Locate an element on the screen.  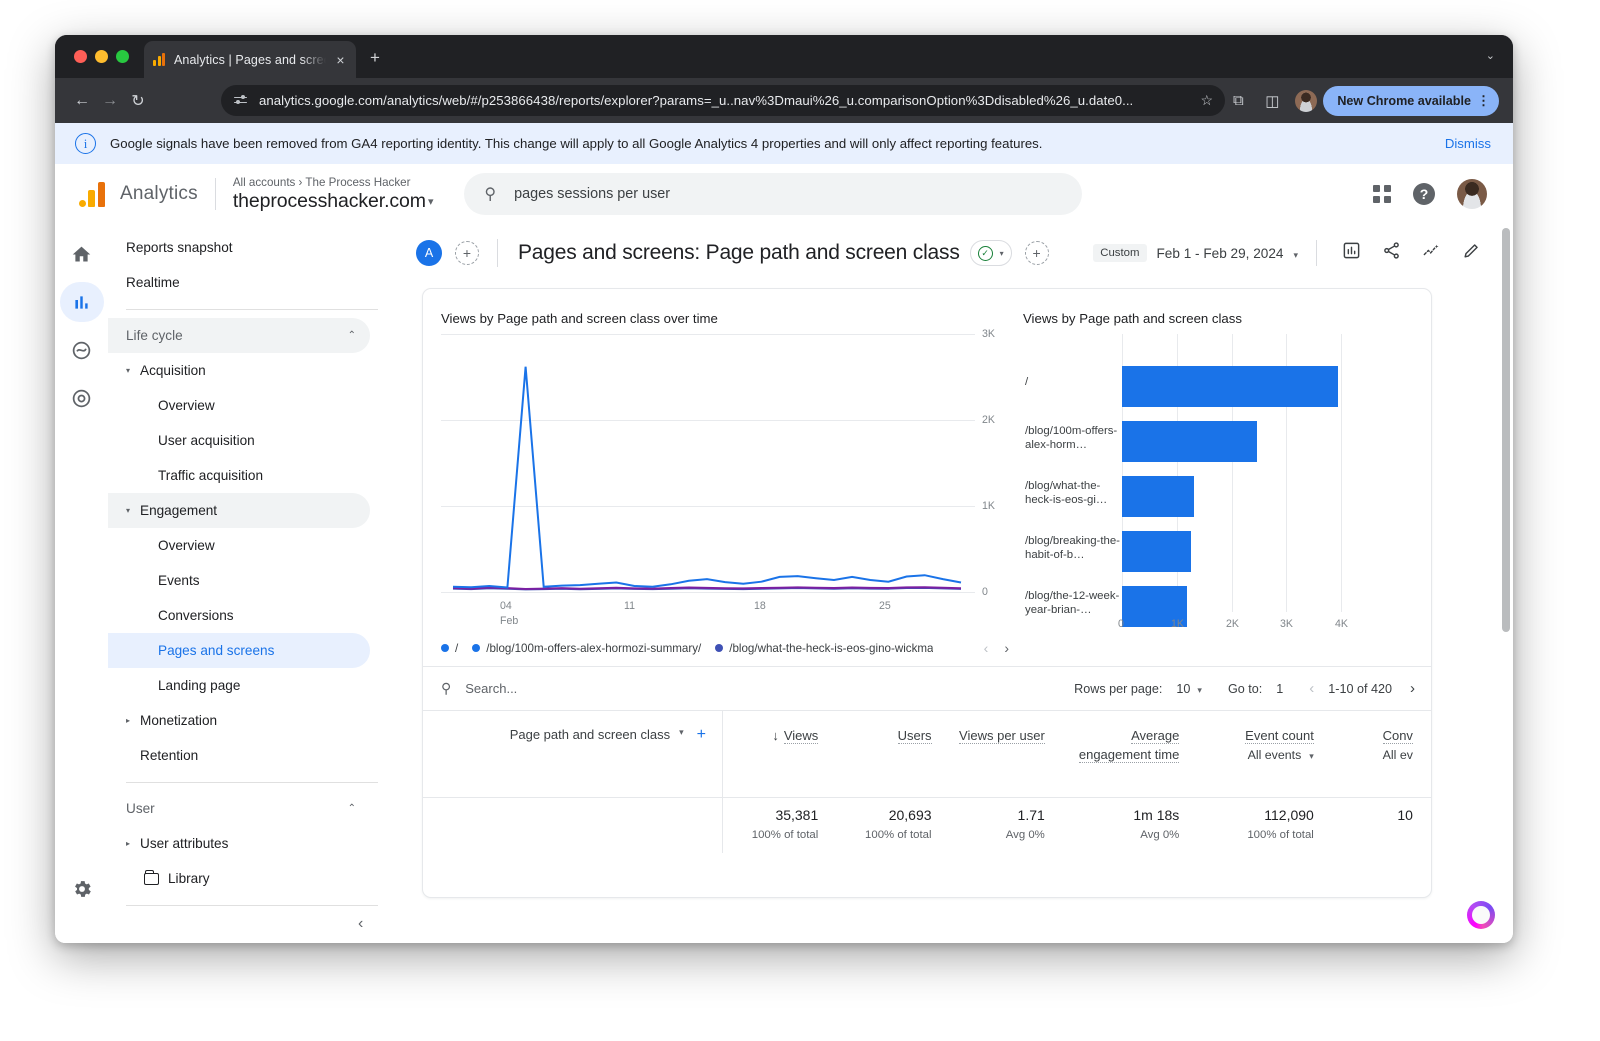
window-traffic-lights is located at coordinates (101, 56).